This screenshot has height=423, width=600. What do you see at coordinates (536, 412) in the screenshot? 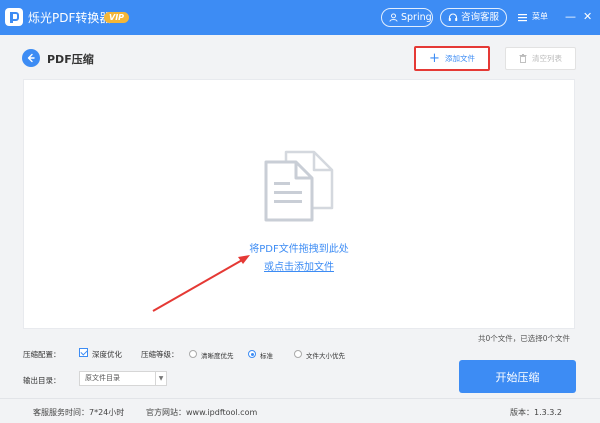
I see `version-text: 版本：1.3.3.2` at bounding box center [536, 412].